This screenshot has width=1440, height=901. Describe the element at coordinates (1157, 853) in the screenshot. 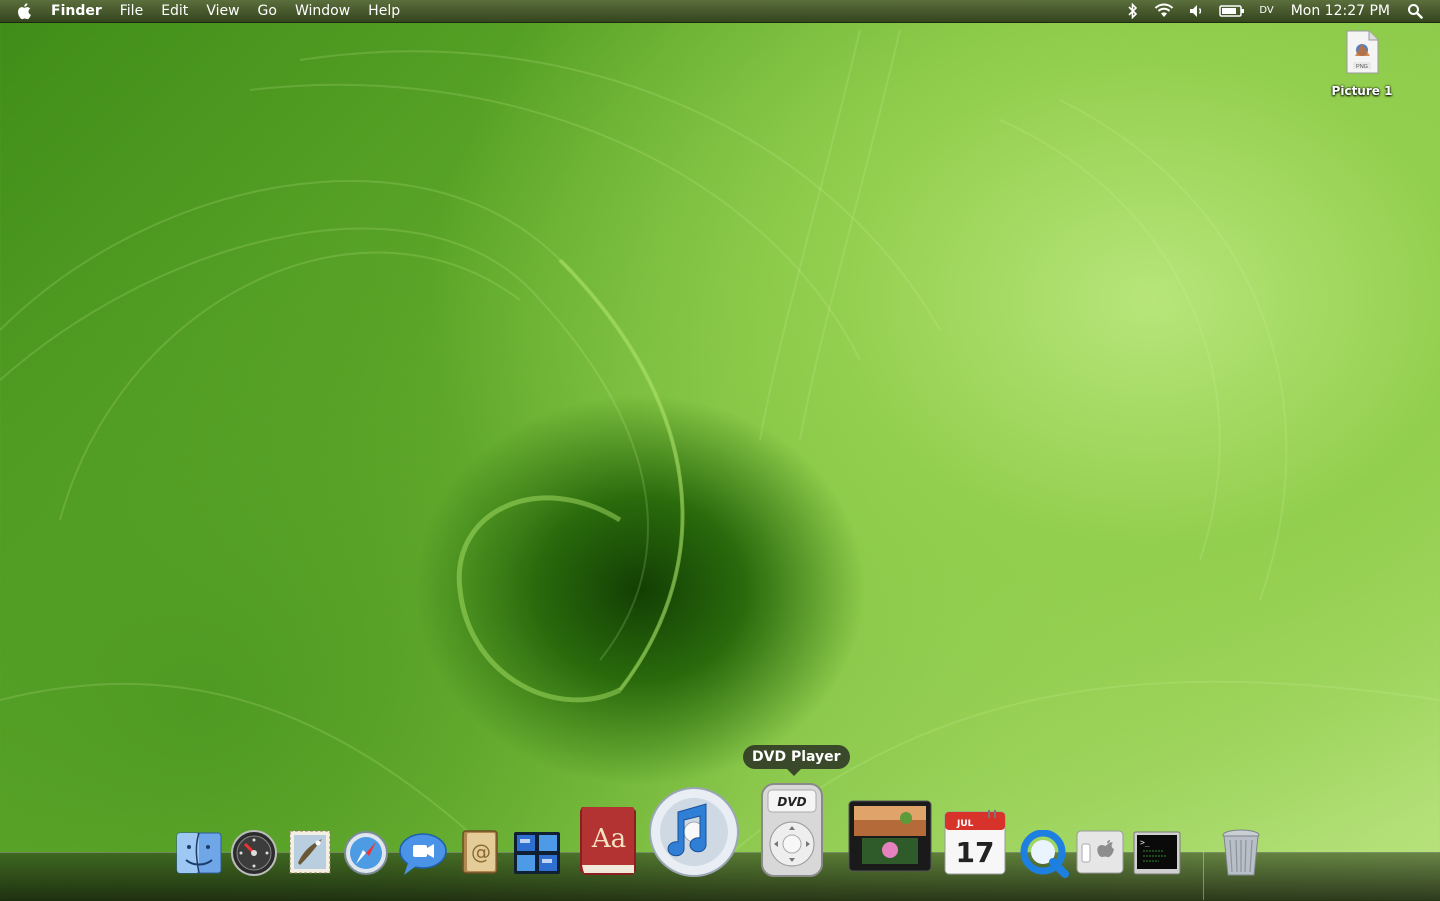

I see `dock-terminal-icon: >_` at that location.